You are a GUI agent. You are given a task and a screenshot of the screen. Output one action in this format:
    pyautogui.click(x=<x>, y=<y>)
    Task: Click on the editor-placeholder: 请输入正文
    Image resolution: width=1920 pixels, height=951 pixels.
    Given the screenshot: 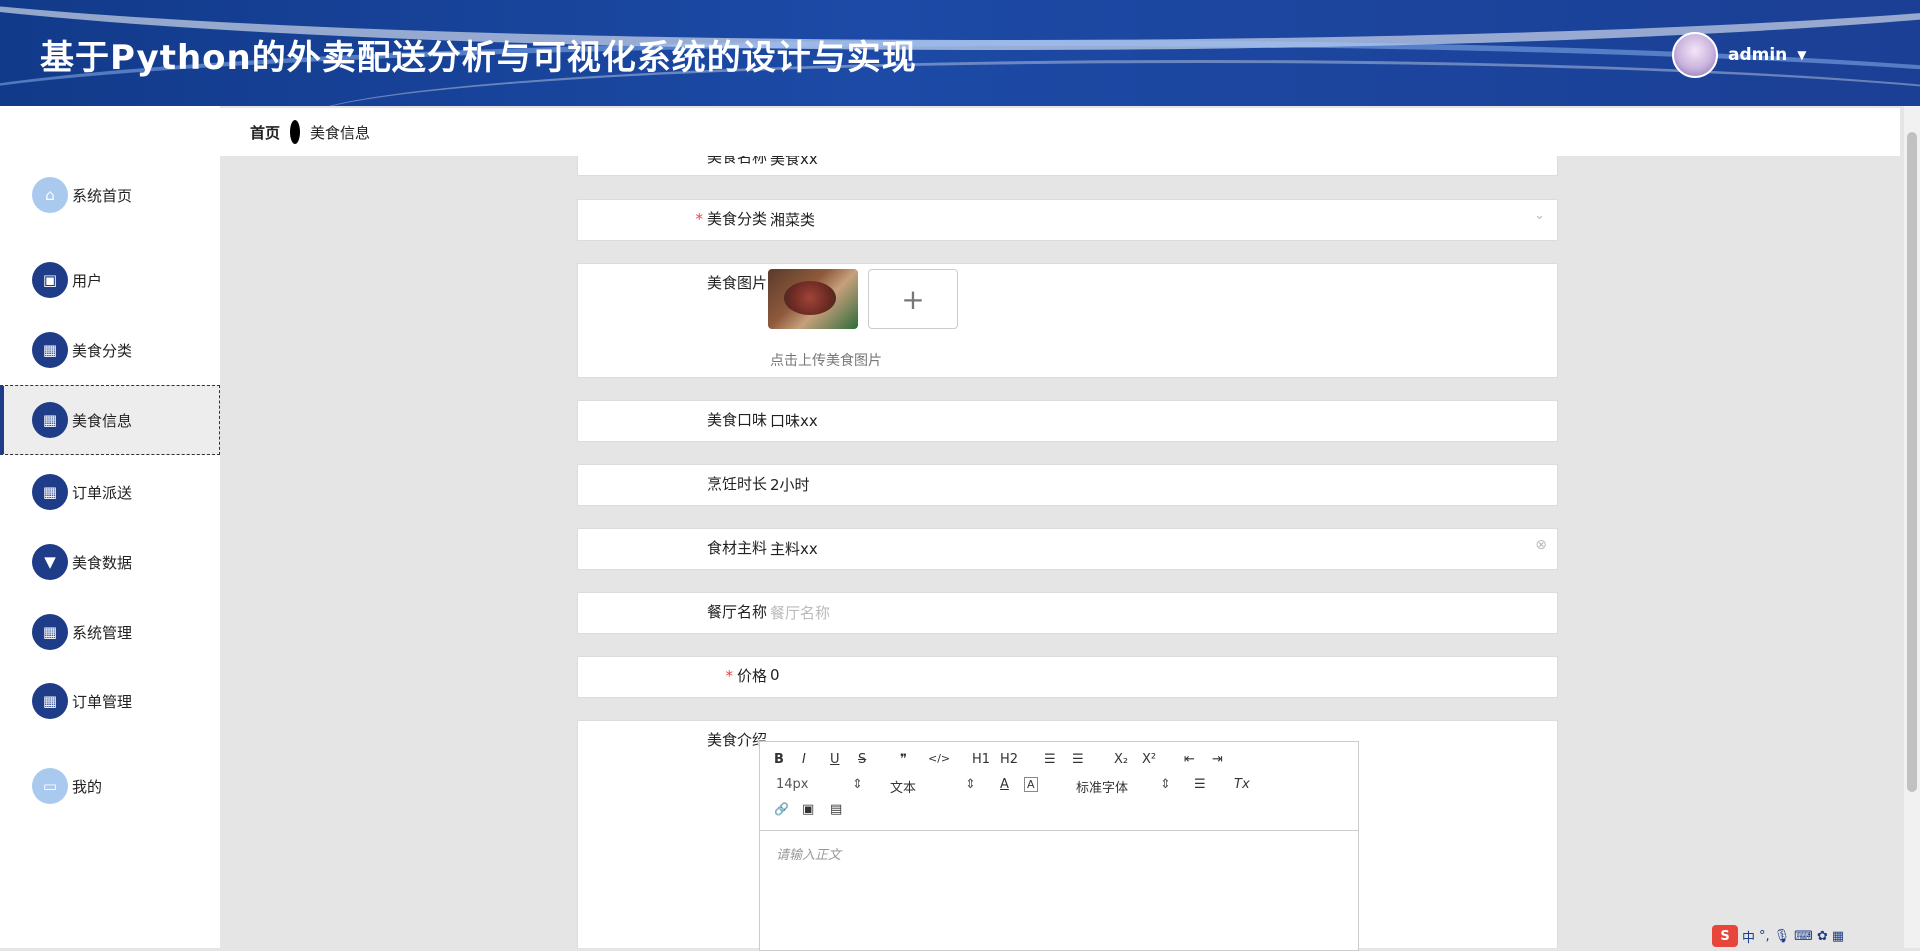 What is the action you would take?
    pyautogui.click(x=808, y=853)
    